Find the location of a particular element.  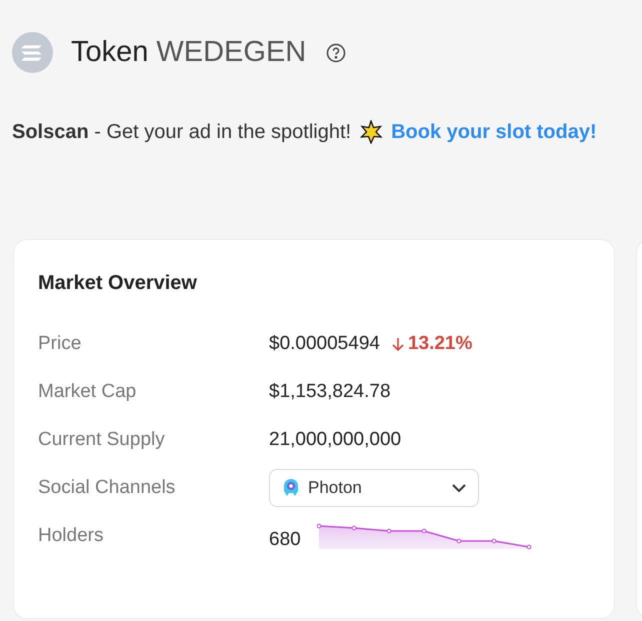

star-icon is located at coordinates (371, 132).